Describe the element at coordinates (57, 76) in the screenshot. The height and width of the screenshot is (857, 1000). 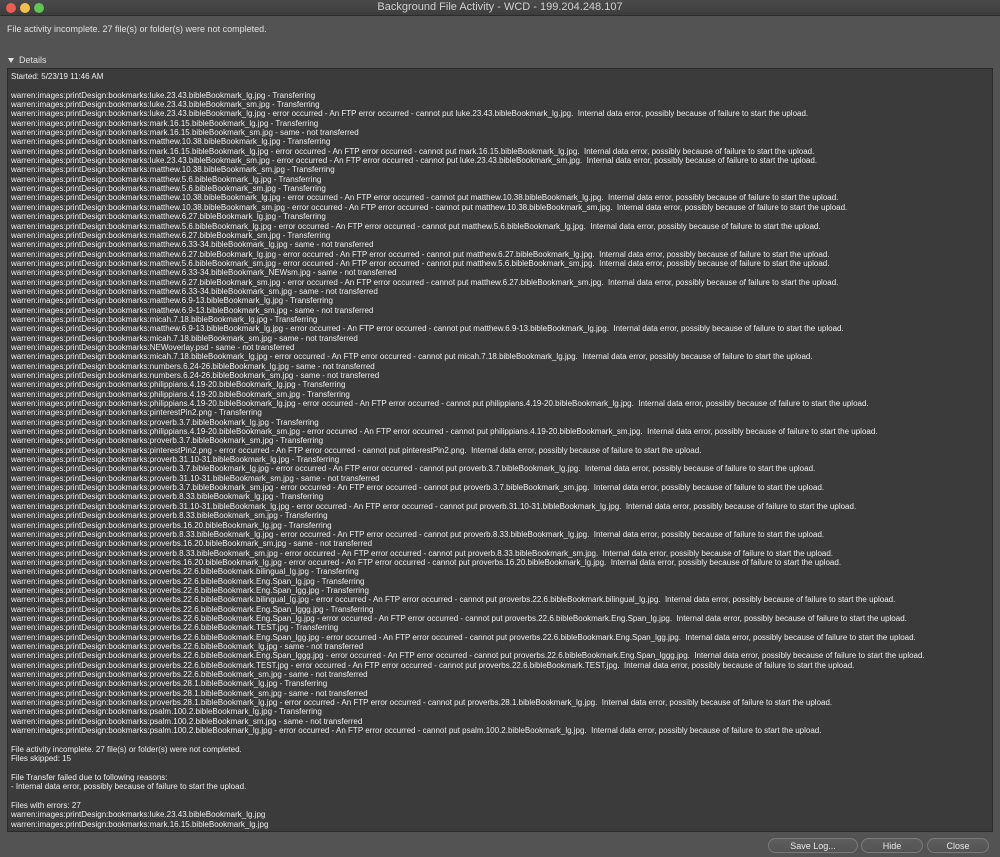
I see `log-line: Started: 5/23/19 11:46 AM` at that location.